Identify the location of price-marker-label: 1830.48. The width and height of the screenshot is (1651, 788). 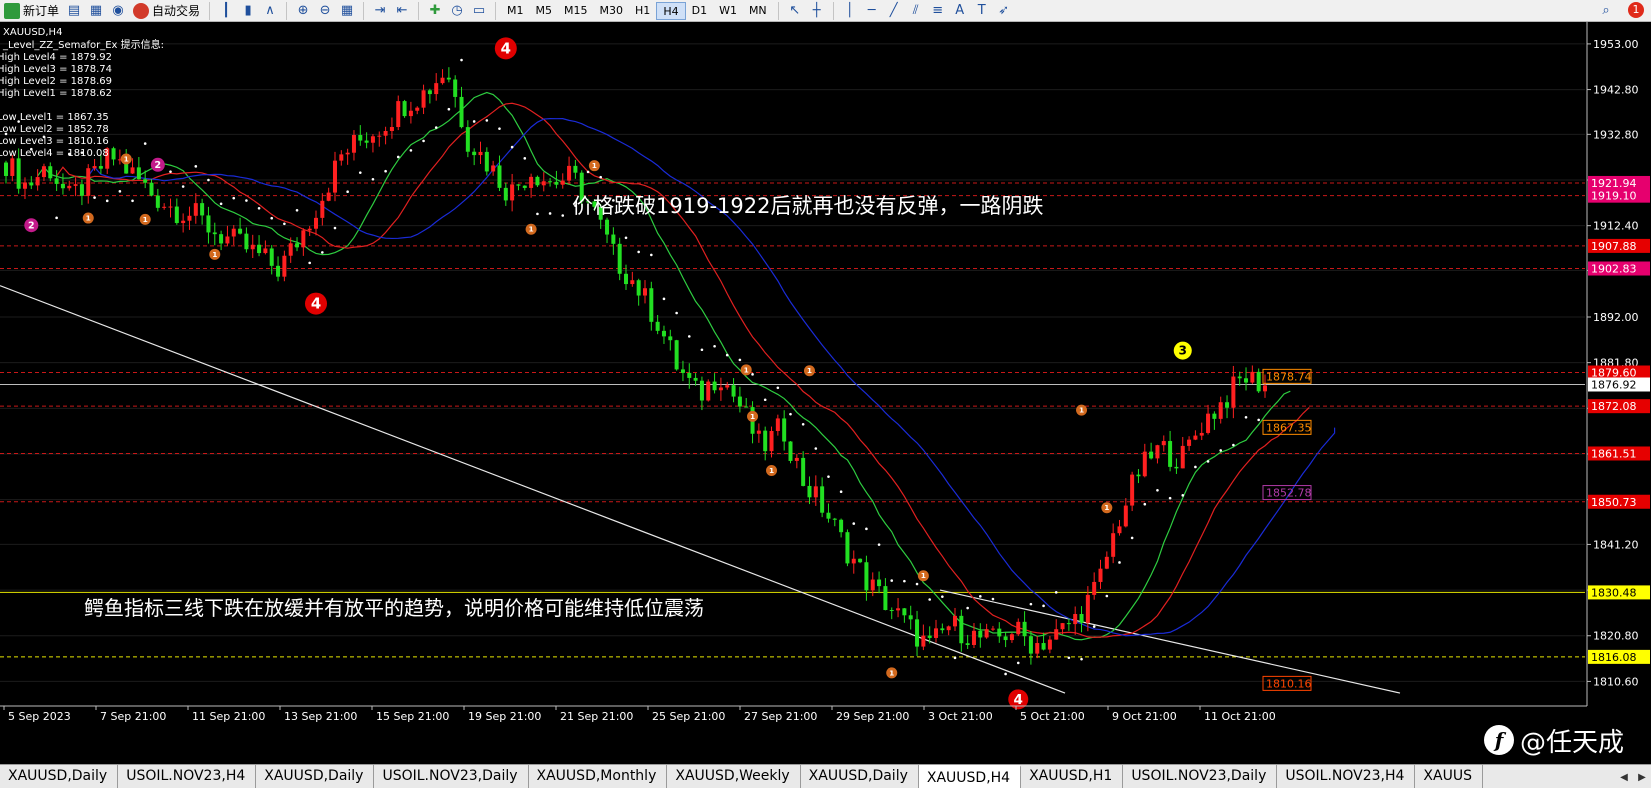
(1614, 592).